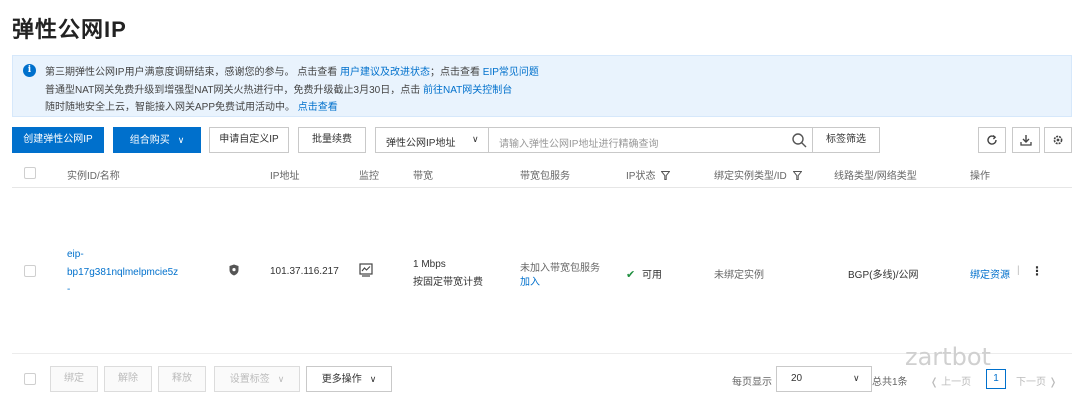 This screenshot has height=405, width=1080. What do you see at coordinates (530, 280) in the screenshot?
I see `join-package-link: 加入` at bounding box center [530, 280].